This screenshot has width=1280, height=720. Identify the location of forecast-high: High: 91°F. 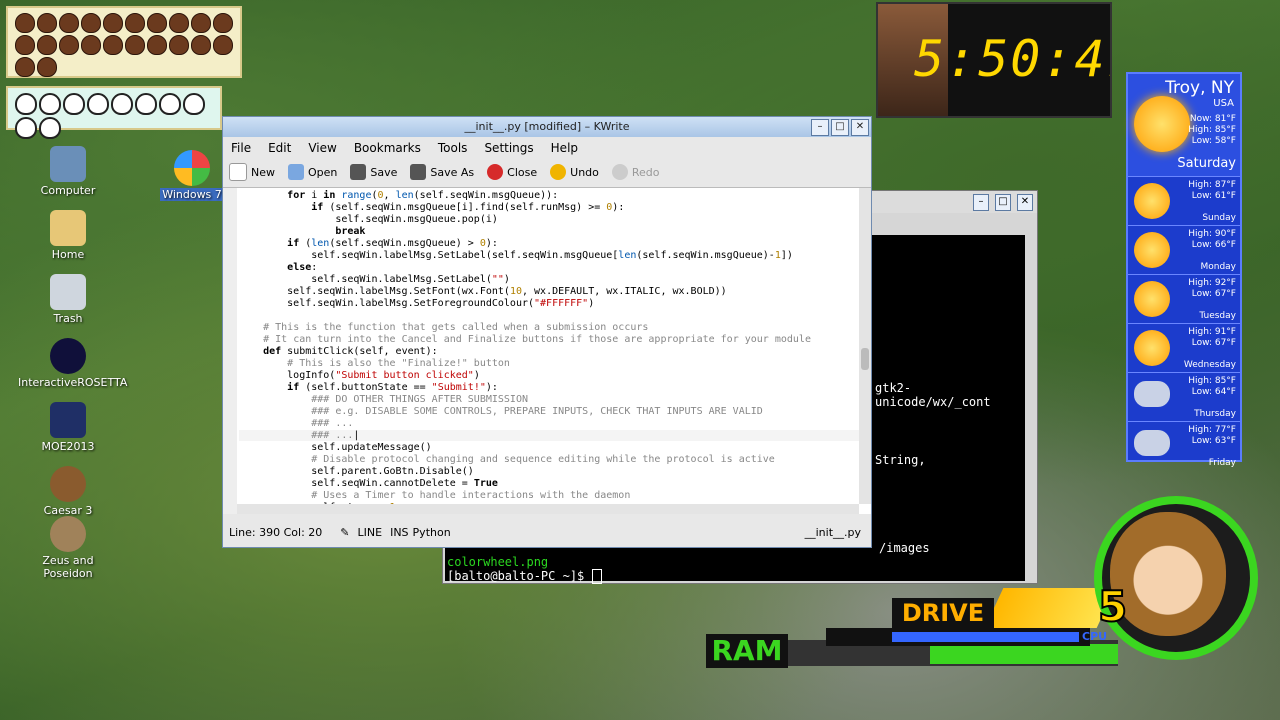
(1212, 332).